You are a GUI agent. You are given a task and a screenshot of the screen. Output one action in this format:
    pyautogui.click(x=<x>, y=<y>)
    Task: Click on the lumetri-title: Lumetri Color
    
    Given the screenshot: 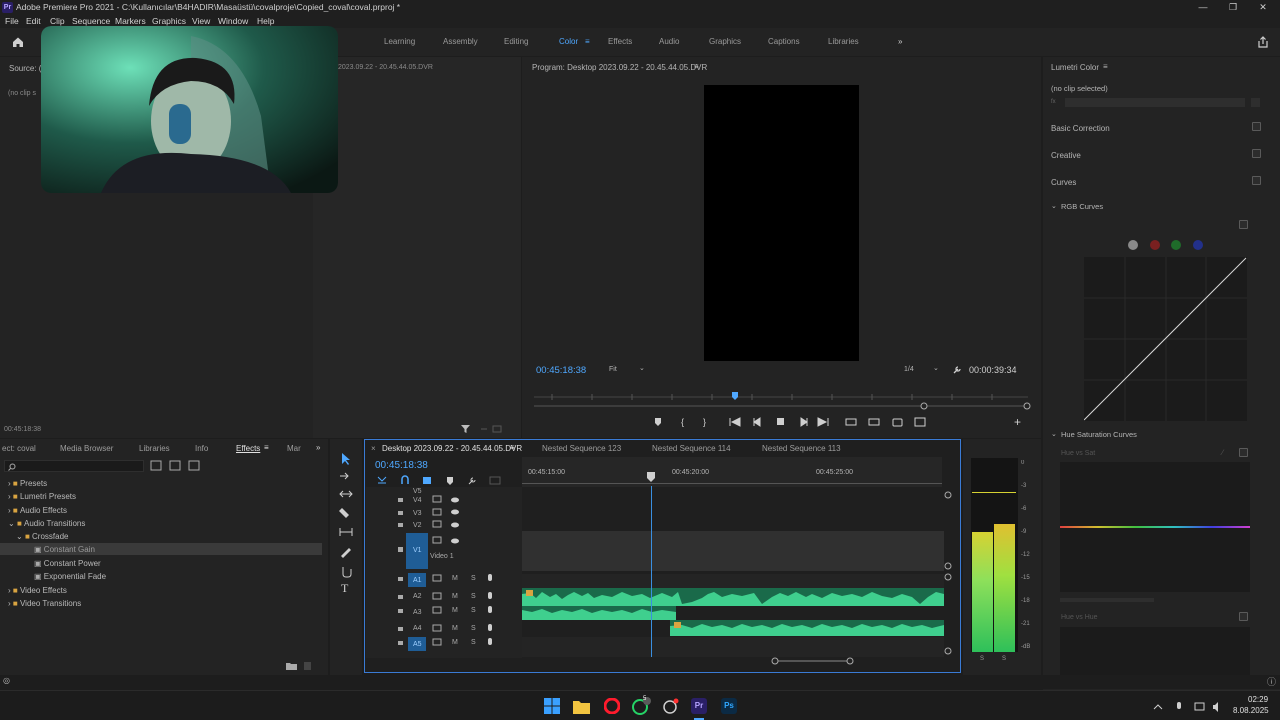 What is the action you would take?
    pyautogui.click(x=1075, y=67)
    